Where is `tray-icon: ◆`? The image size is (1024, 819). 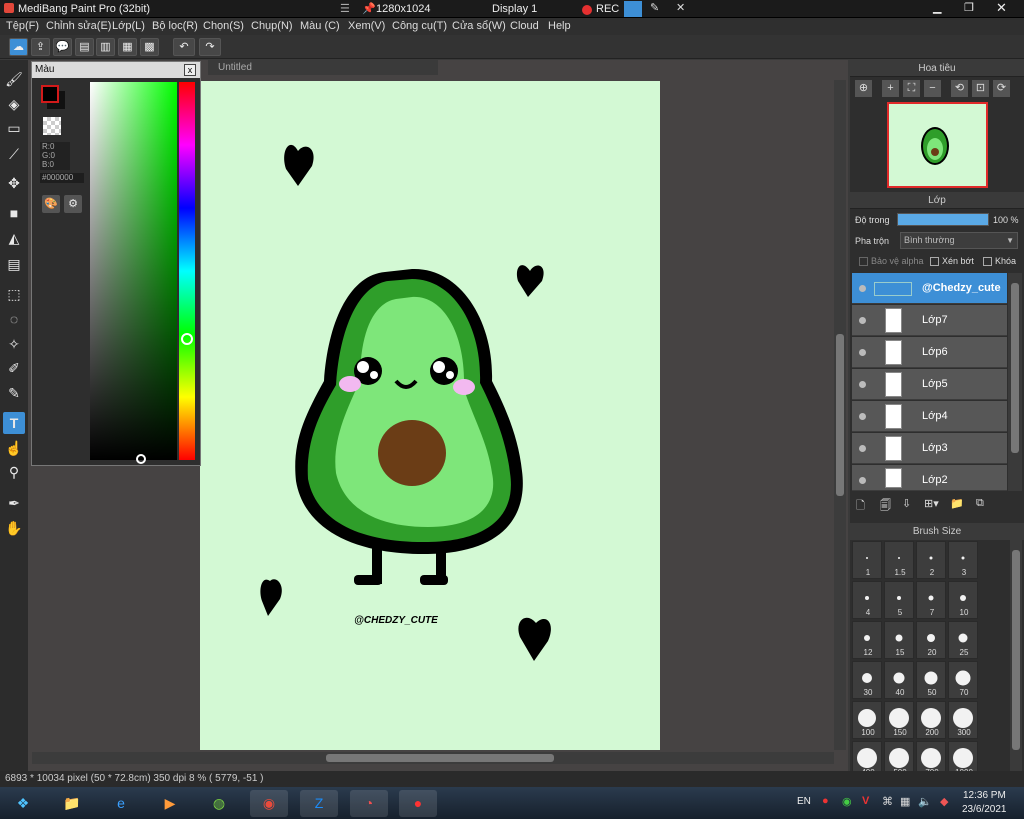 tray-icon: ◆ is located at coordinates (944, 801).